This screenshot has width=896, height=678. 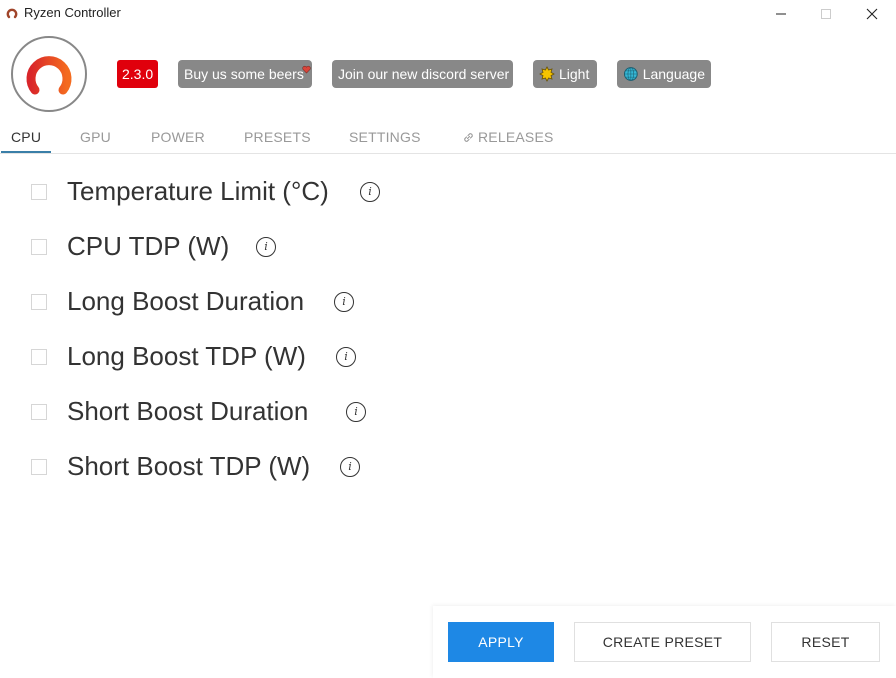 What do you see at coordinates (574, 74) in the screenshot?
I see `theme-label: Light` at bounding box center [574, 74].